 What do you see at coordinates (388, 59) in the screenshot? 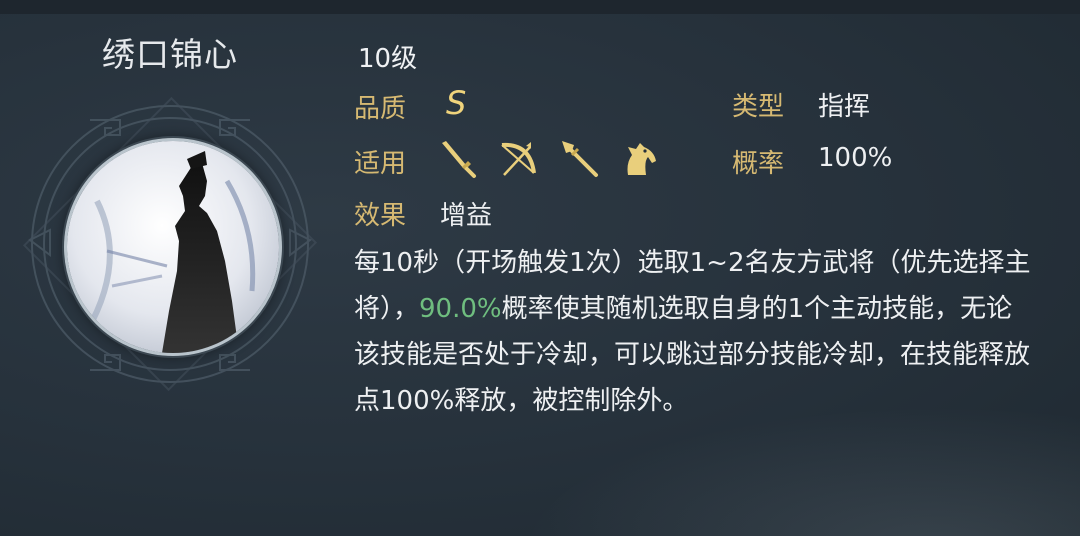
I see `skill-level: 10级` at bounding box center [388, 59].